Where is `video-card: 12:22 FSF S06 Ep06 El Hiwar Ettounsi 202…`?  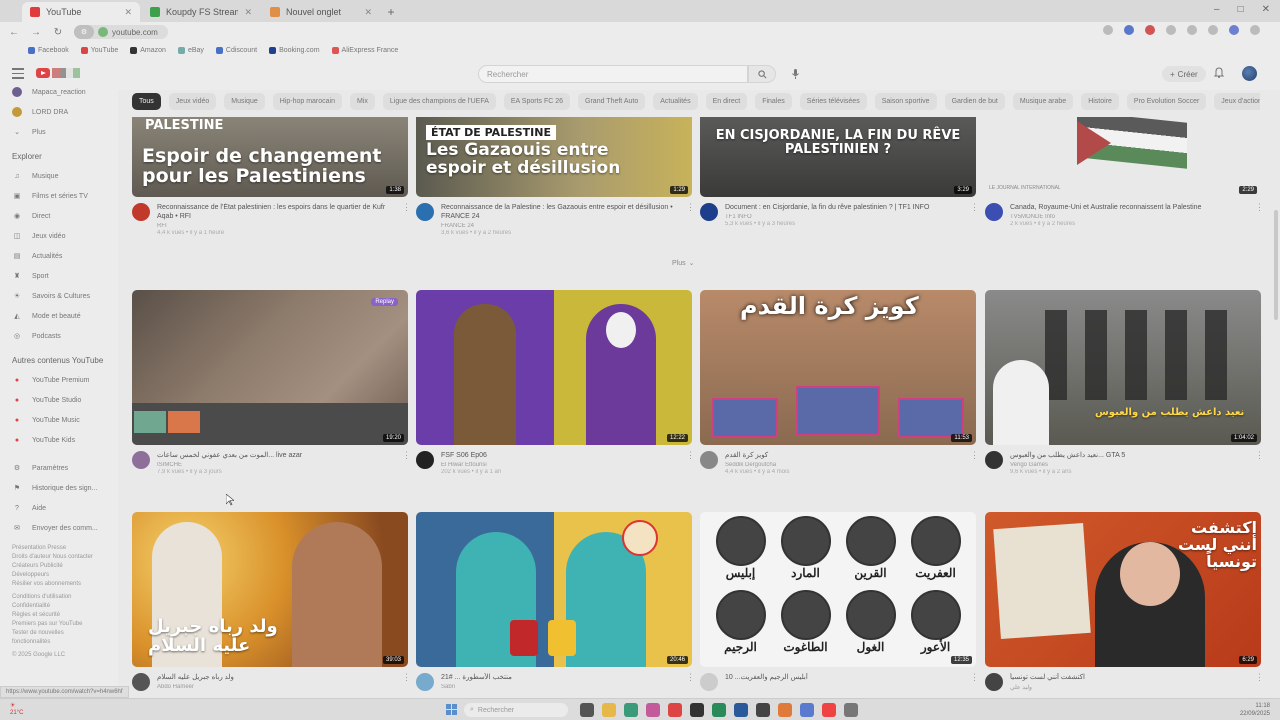 video-card: 12:22 FSF S06 Ep06 El Hiwar Ettounsi 202… is located at coordinates (555, 382).